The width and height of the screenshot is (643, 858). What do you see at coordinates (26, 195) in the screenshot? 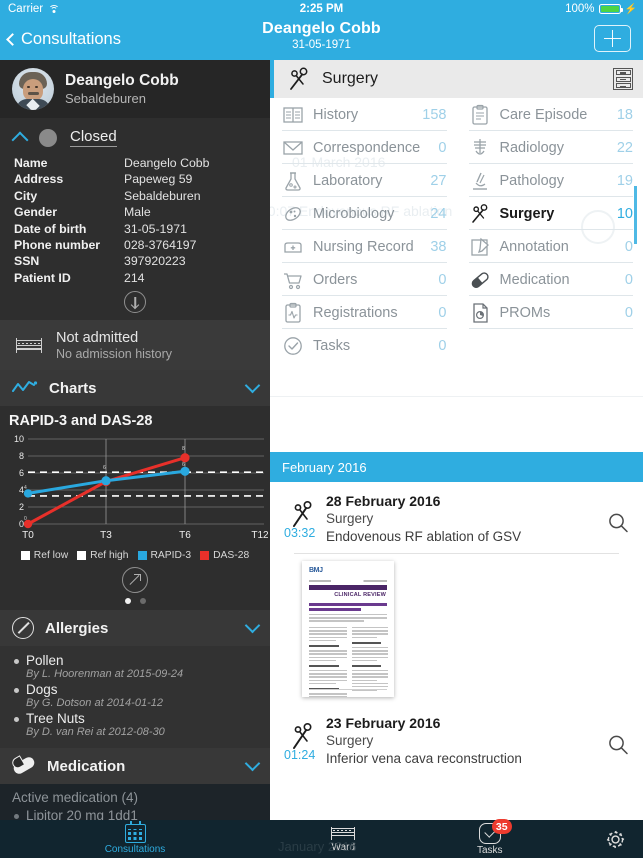
I see `detail-key: City` at bounding box center [26, 195].